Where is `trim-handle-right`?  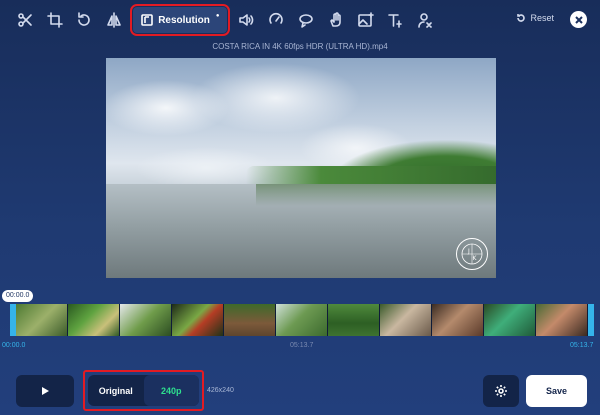 trim-handle-right is located at coordinates (591, 320).